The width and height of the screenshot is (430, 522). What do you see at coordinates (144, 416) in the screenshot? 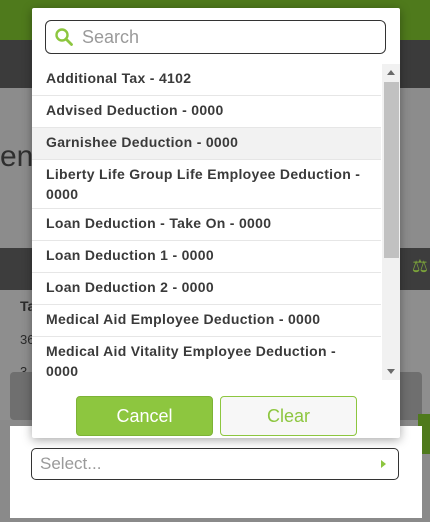
I see `cancel-button: Cancel` at bounding box center [144, 416].